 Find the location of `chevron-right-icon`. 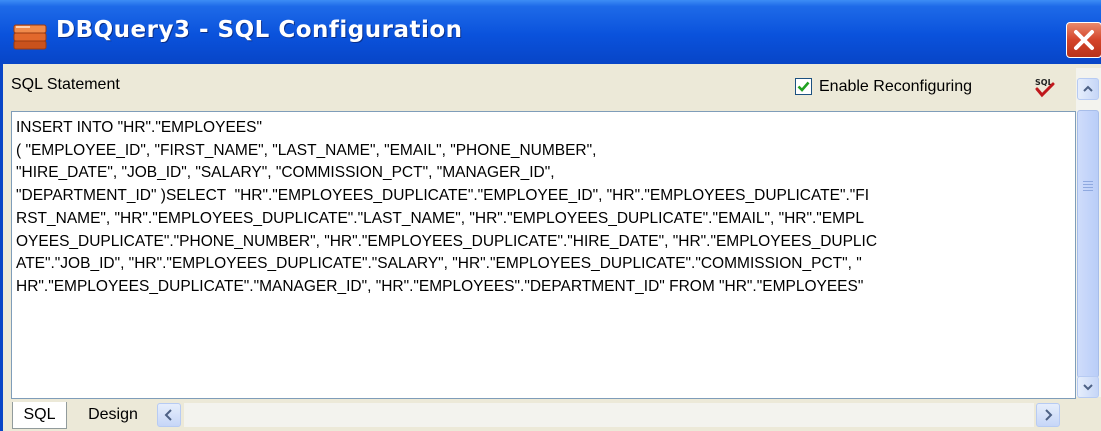

chevron-right-icon is located at coordinates (1049, 415).